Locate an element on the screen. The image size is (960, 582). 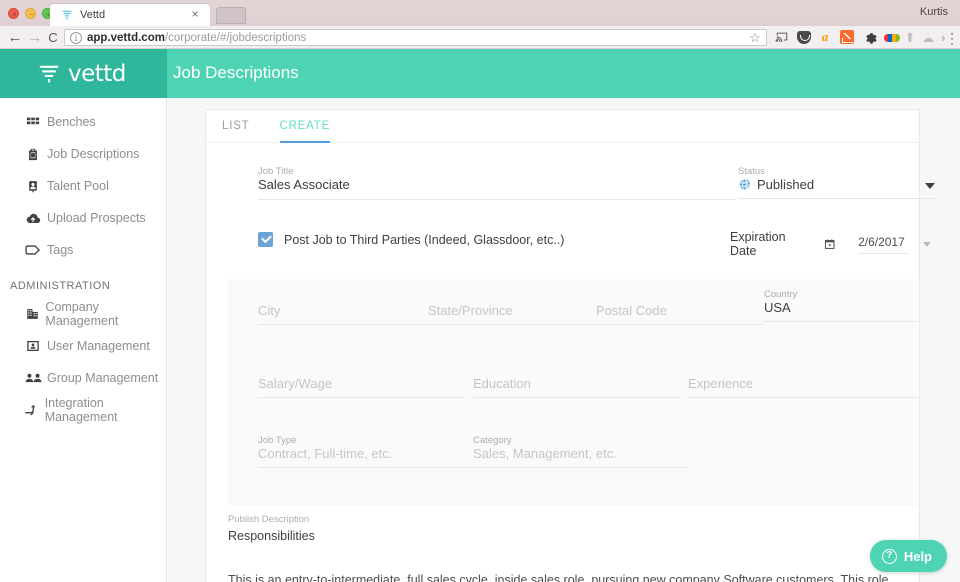
category-placeholder: Sales, Management, etc. is located at coordinates (580, 457).